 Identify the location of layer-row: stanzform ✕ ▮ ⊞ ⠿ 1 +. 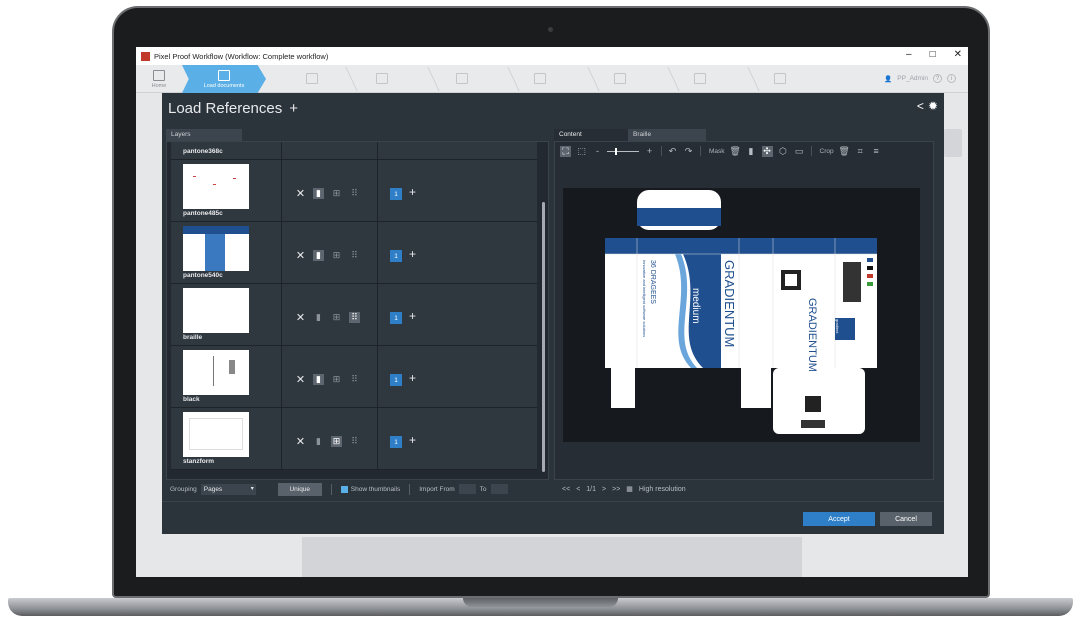
(354, 439).